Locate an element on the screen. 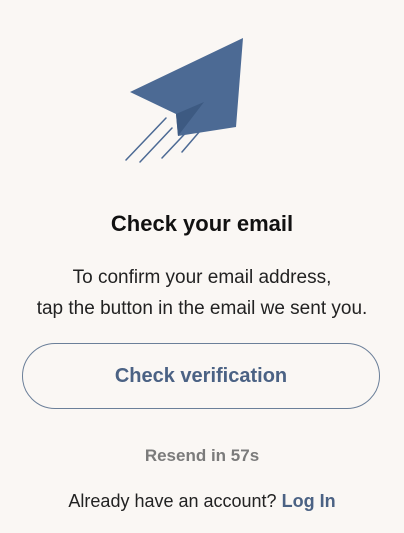  page-title: Check your email is located at coordinates (202, 223).